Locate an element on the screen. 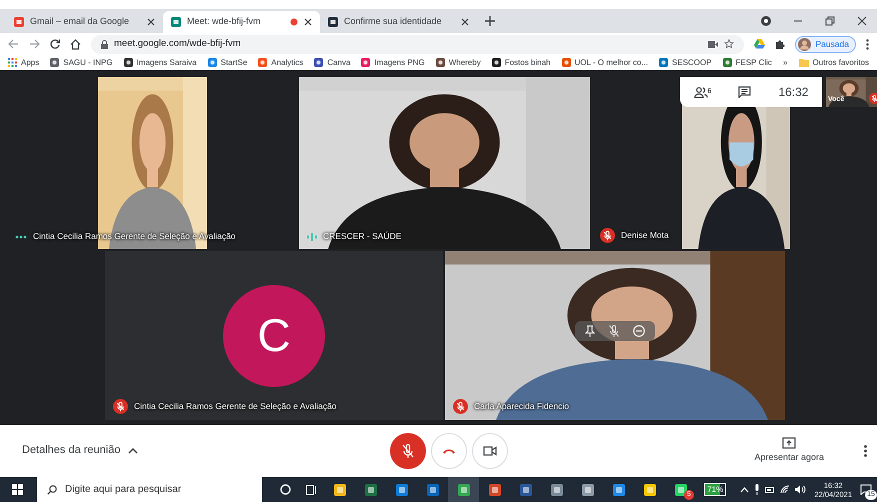 This screenshot has width=877, height=502. overflow-chevron: » is located at coordinates (785, 62).